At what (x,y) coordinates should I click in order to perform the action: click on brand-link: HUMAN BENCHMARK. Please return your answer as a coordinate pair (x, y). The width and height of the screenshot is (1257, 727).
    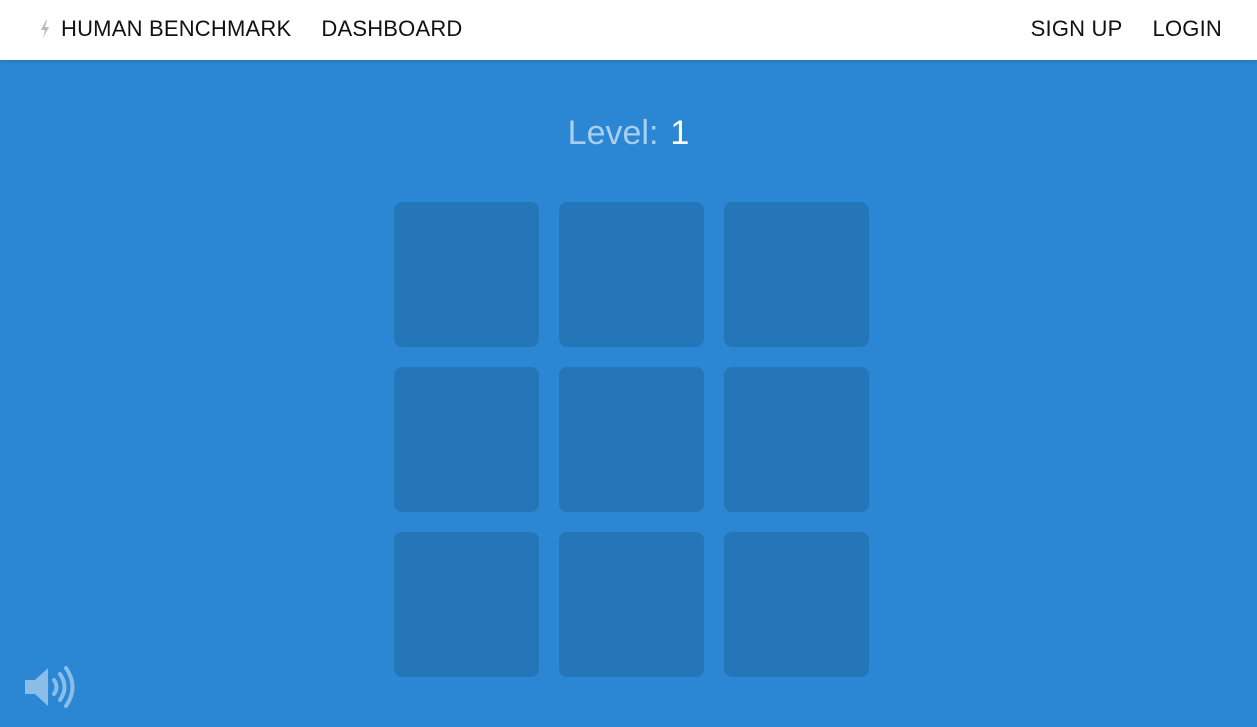
    Looking at the image, I should click on (164, 29).